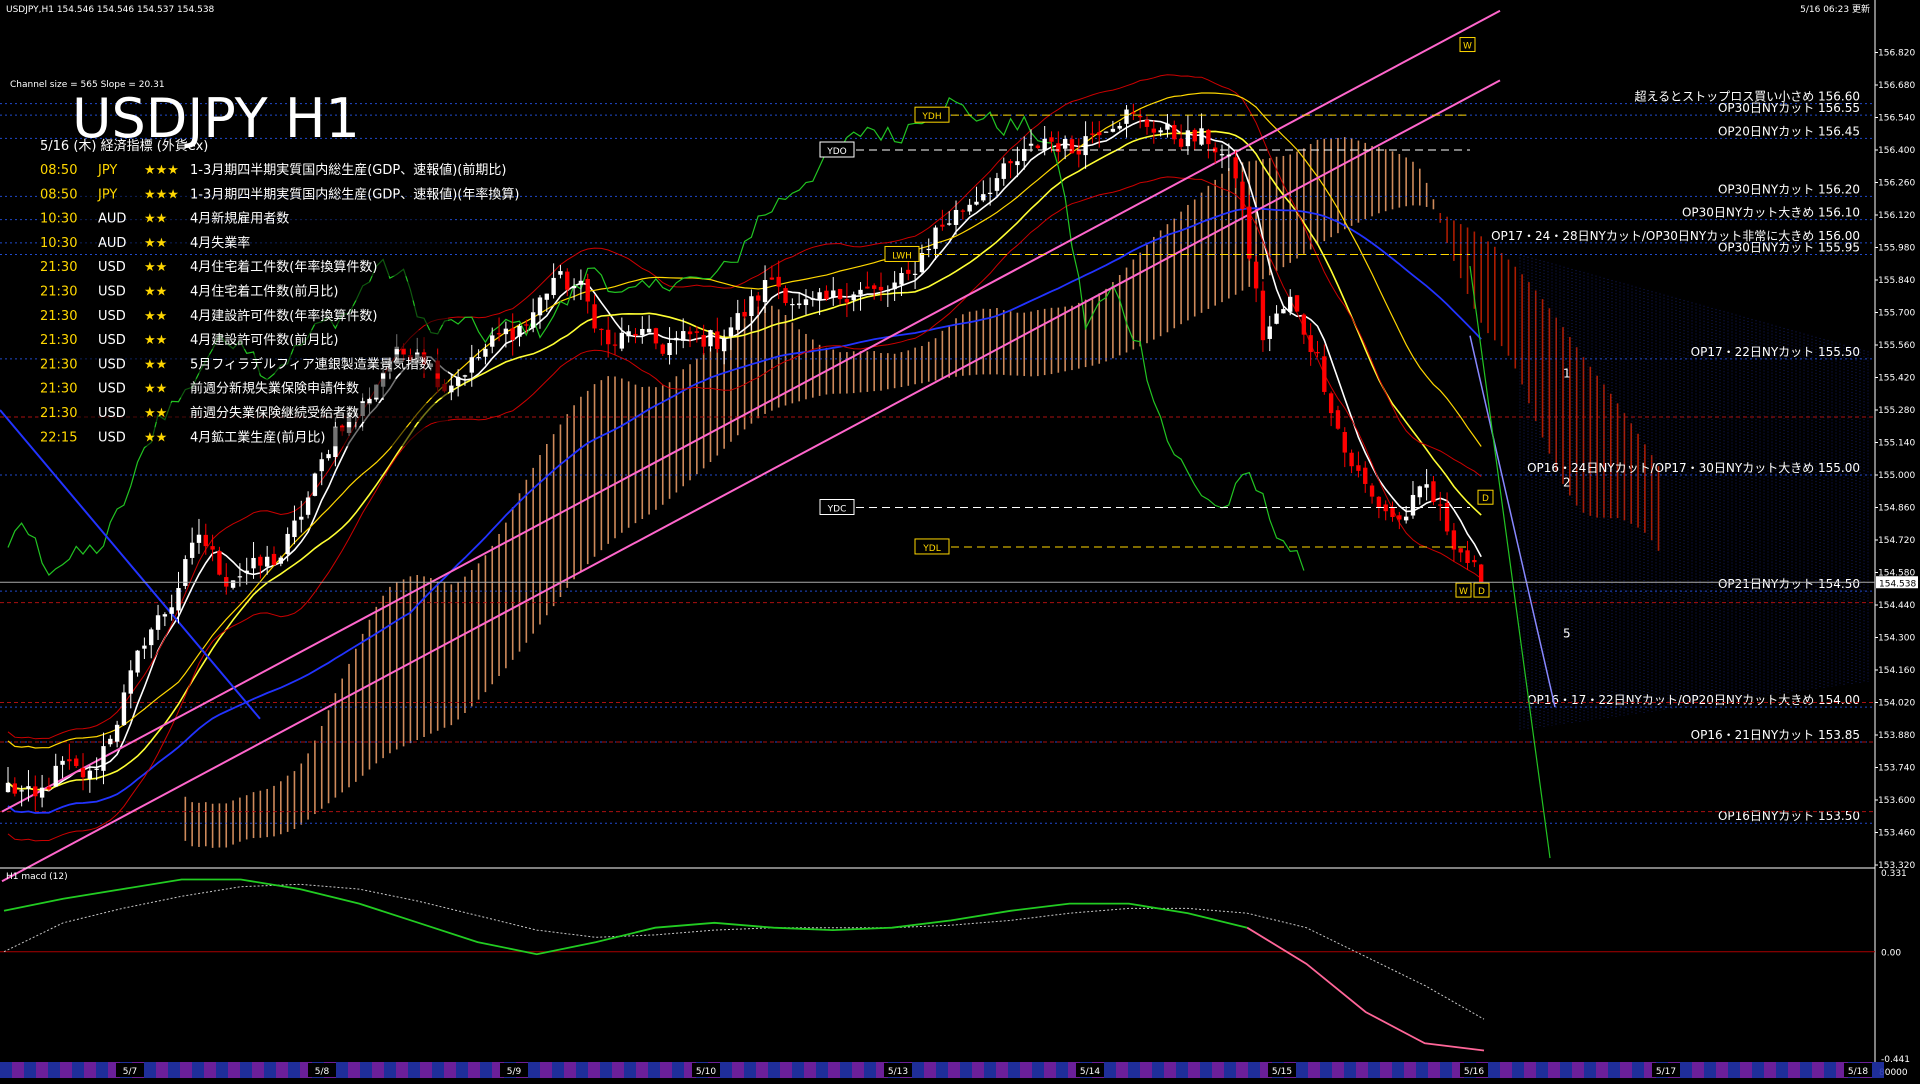 The width and height of the screenshot is (1920, 1084). I want to click on box-label: D, so click(1481, 592).